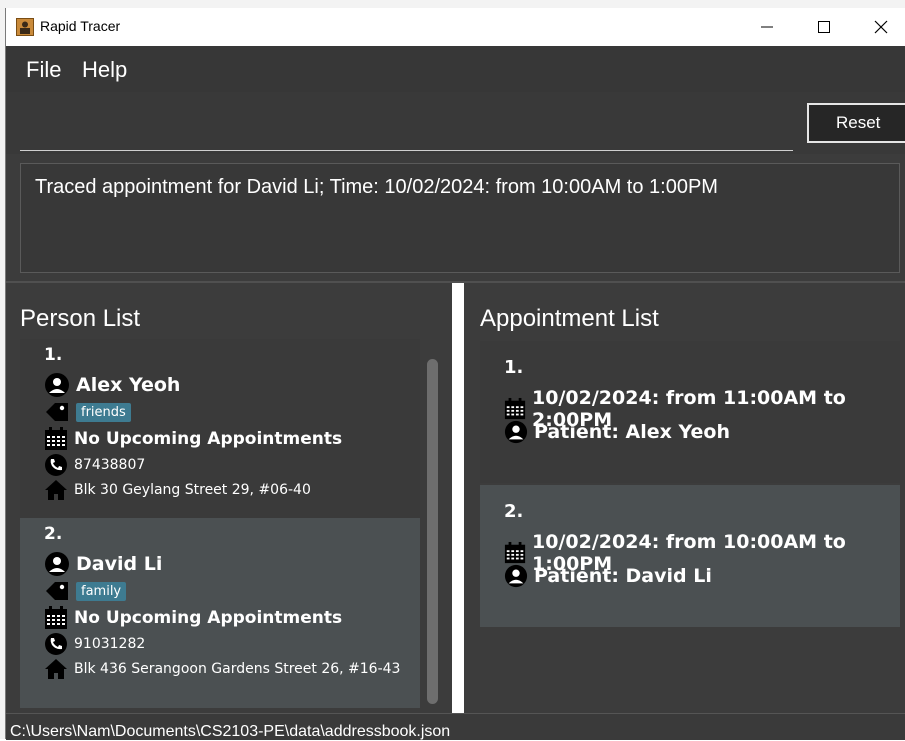  What do you see at coordinates (455, 69) in the screenshot?
I see `menu-bar: File Help` at bounding box center [455, 69].